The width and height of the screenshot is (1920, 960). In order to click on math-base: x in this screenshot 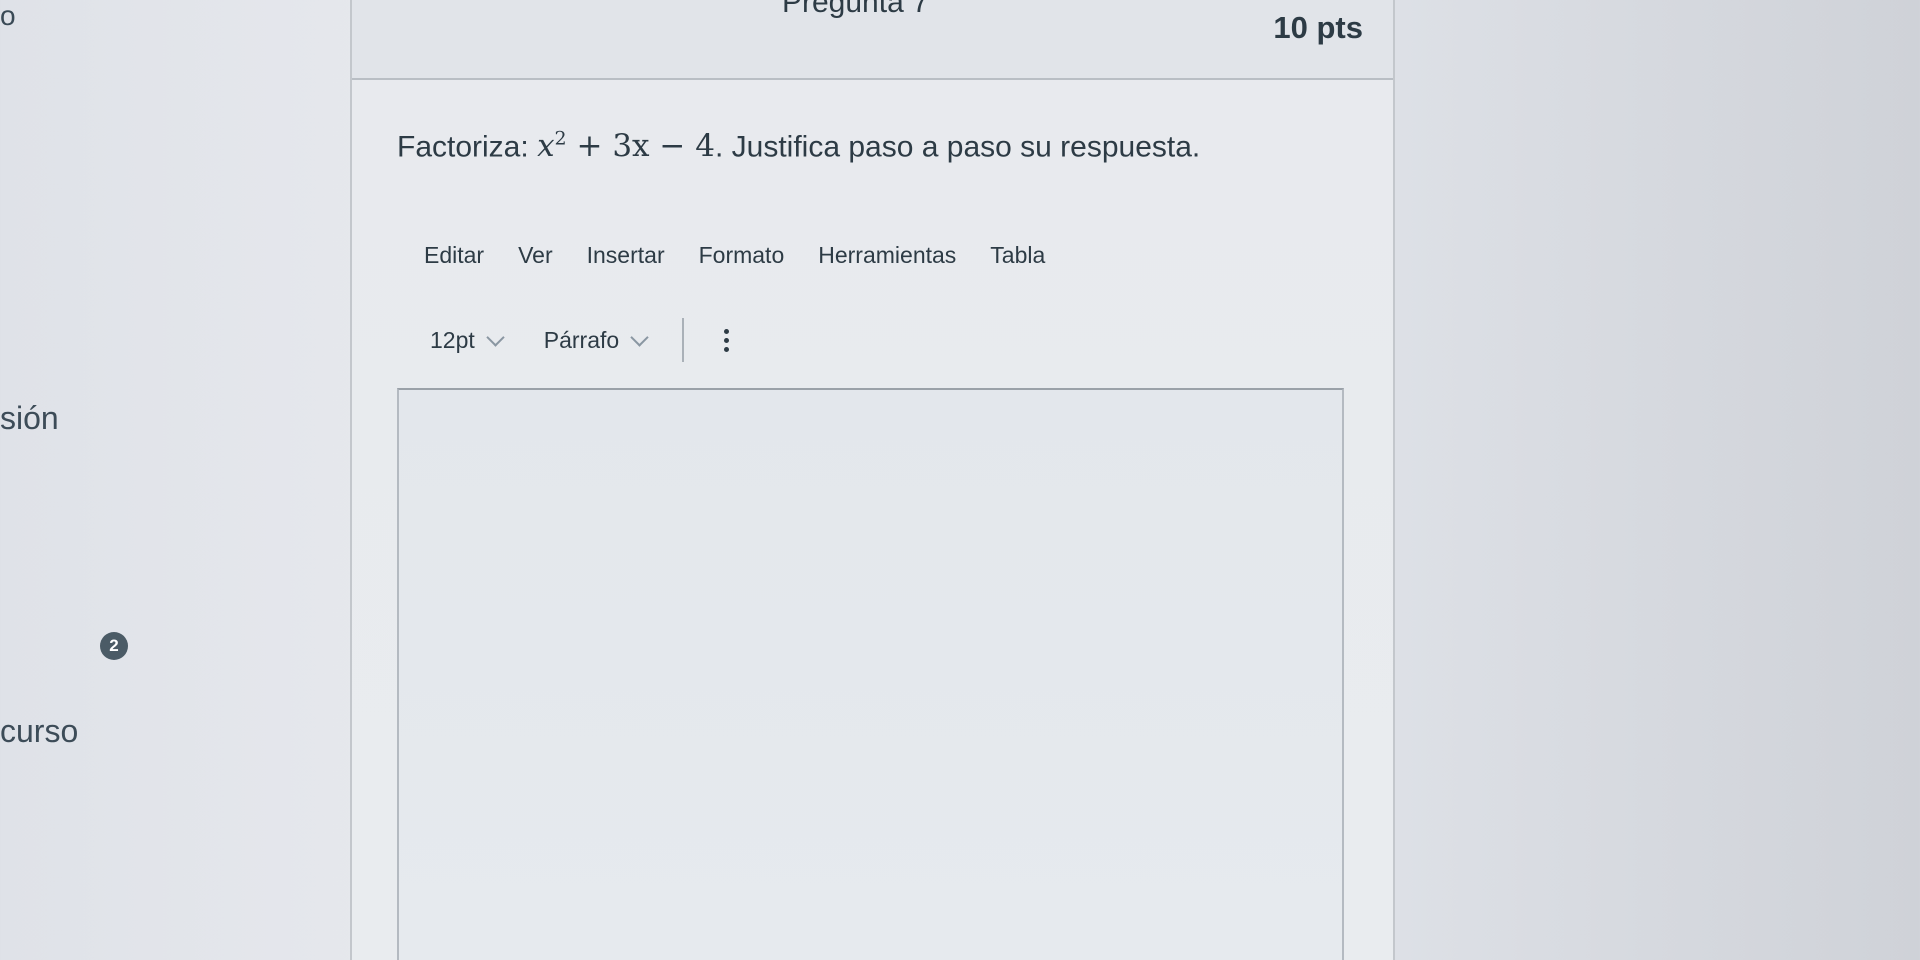, I will do `click(546, 146)`.